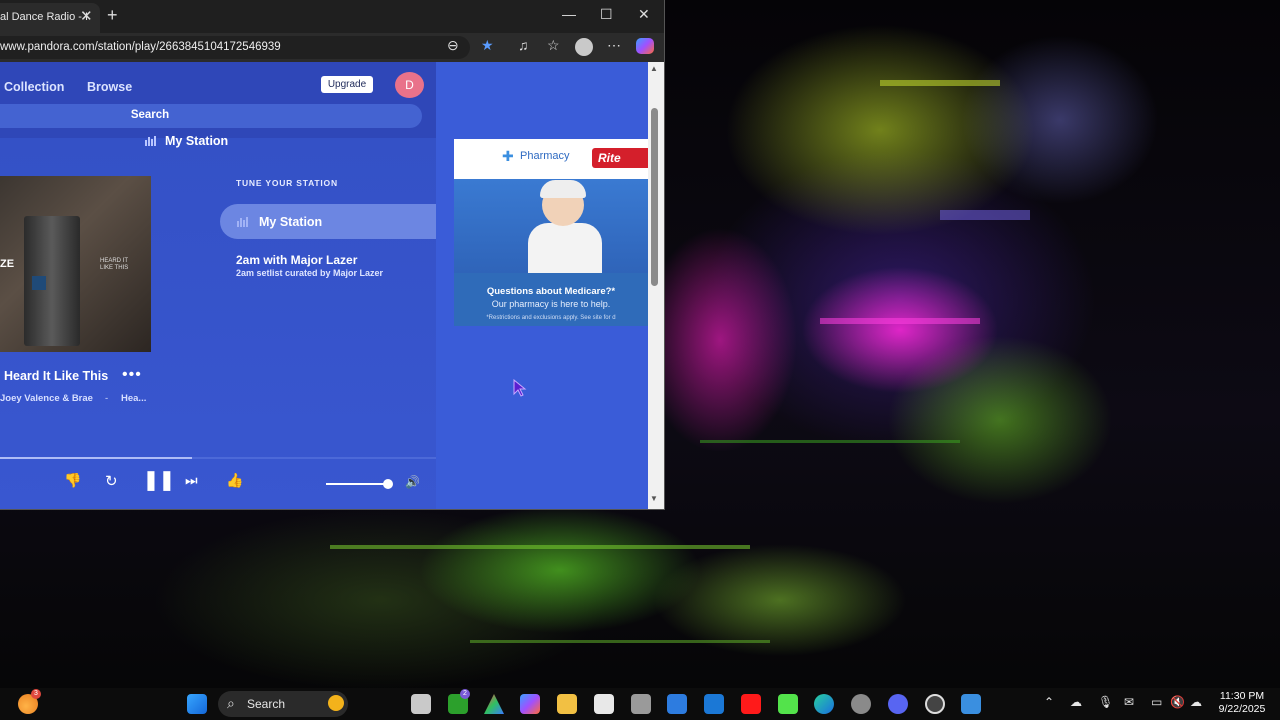  Describe the element at coordinates (1196, 702) in the screenshot. I see `battery-cloud-icon: ☁` at that location.